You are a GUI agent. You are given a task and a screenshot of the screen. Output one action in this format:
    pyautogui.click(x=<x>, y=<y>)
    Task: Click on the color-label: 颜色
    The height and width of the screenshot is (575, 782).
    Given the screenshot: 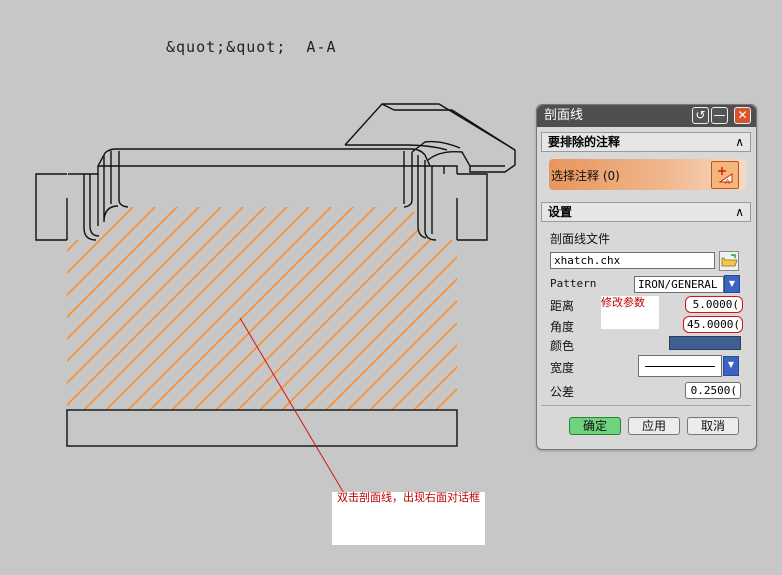 What is the action you would take?
    pyautogui.click(x=562, y=346)
    